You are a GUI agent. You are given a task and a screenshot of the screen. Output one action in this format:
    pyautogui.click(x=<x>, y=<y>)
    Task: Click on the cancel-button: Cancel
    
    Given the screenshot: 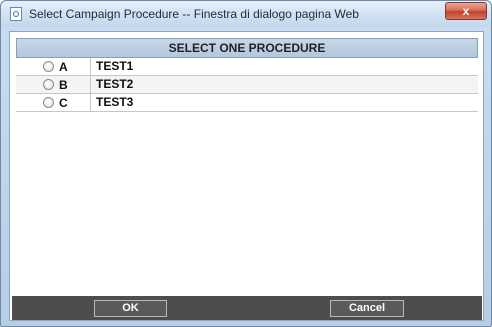 What is the action you would take?
    pyautogui.click(x=367, y=308)
    